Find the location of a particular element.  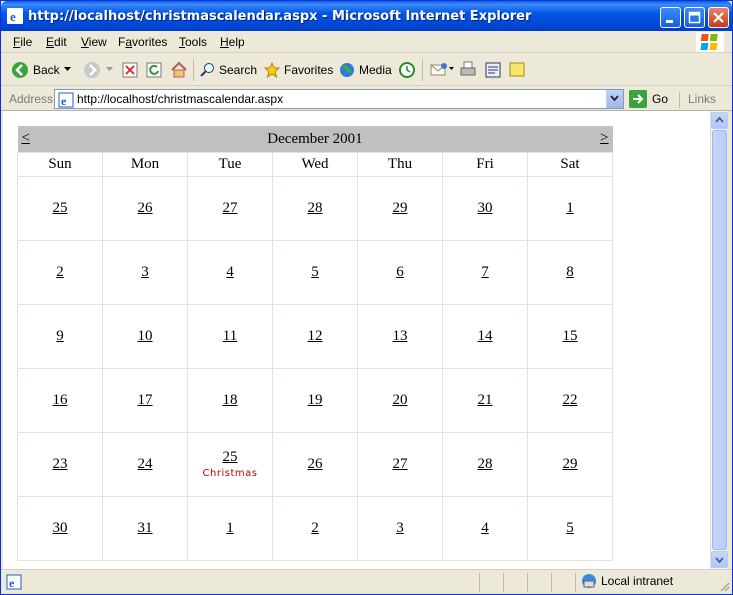

scroll-up-button is located at coordinates (719, 120).